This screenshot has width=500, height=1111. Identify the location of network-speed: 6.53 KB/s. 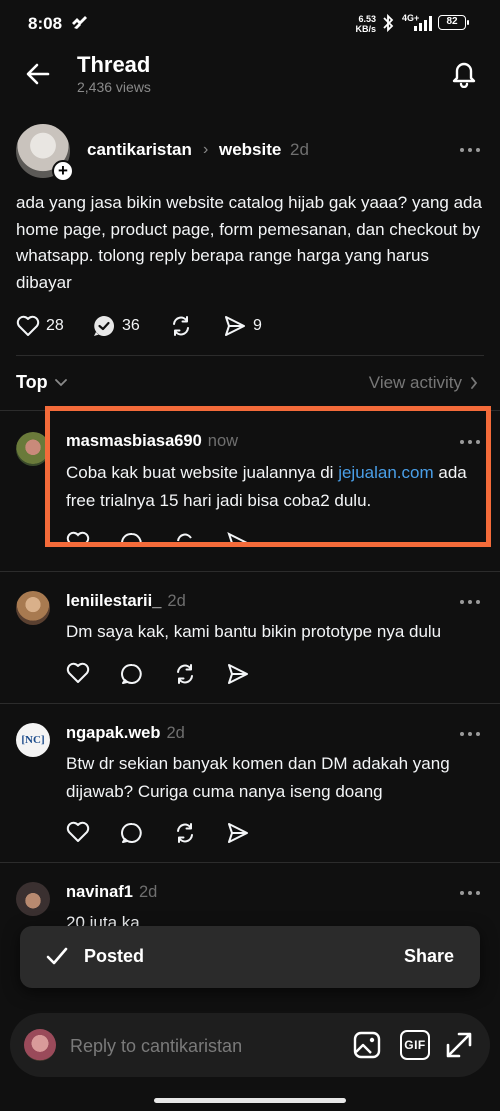
(365, 24).